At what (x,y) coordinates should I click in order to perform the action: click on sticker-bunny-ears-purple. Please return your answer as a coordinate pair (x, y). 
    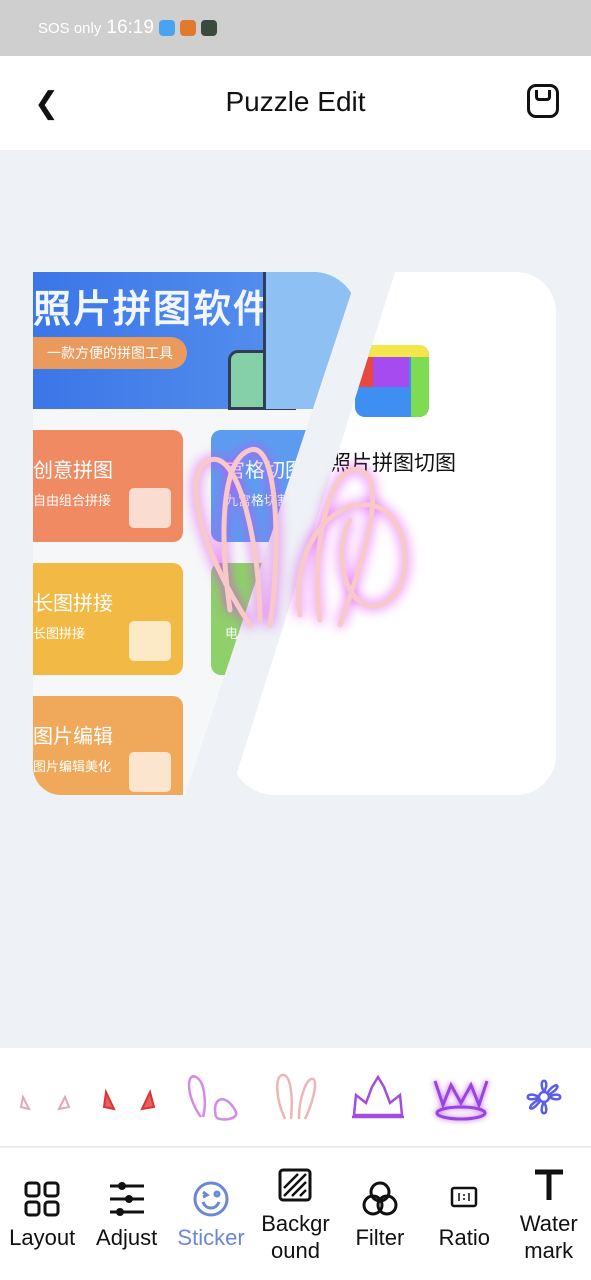
    Looking at the image, I should click on (213, 1097).